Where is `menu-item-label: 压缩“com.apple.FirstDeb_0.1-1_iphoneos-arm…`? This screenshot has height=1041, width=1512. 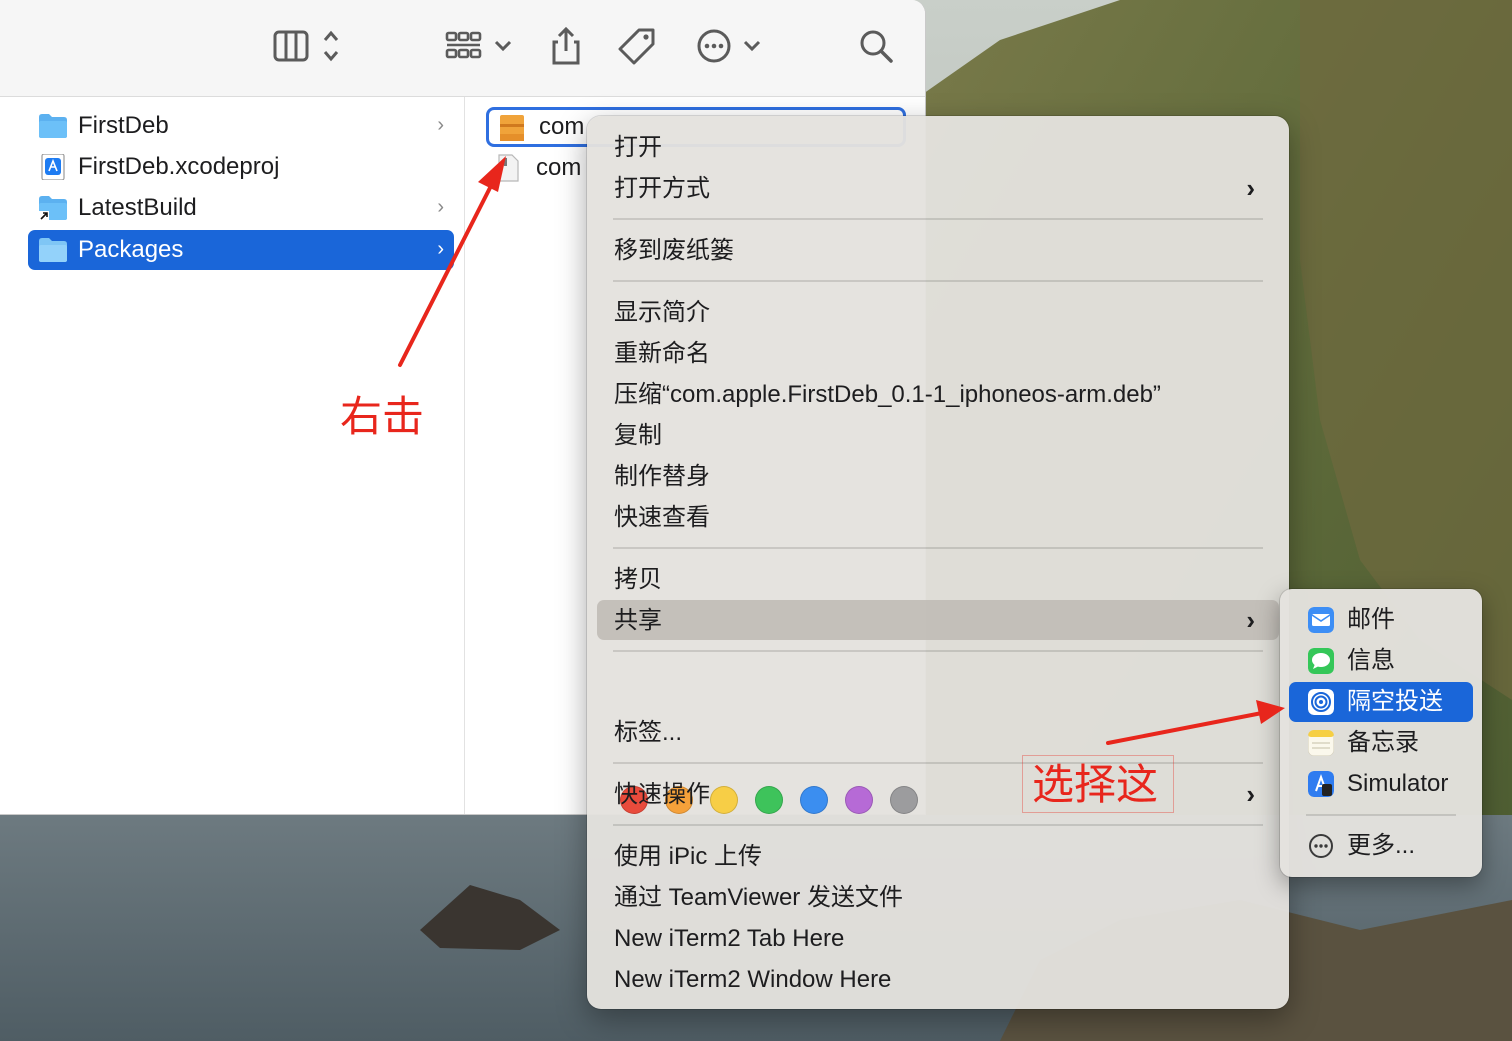 menu-item-label: 压缩“com.apple.FirstDeb_0.1-1_iphoneos-arm… is located at coordinates (887, 394).